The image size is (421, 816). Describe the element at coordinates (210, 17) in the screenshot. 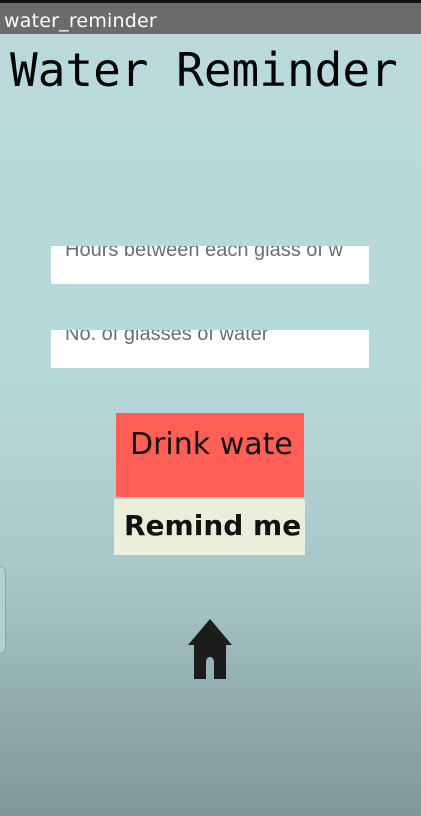

I see `app-bar: water_reminder` at that location.